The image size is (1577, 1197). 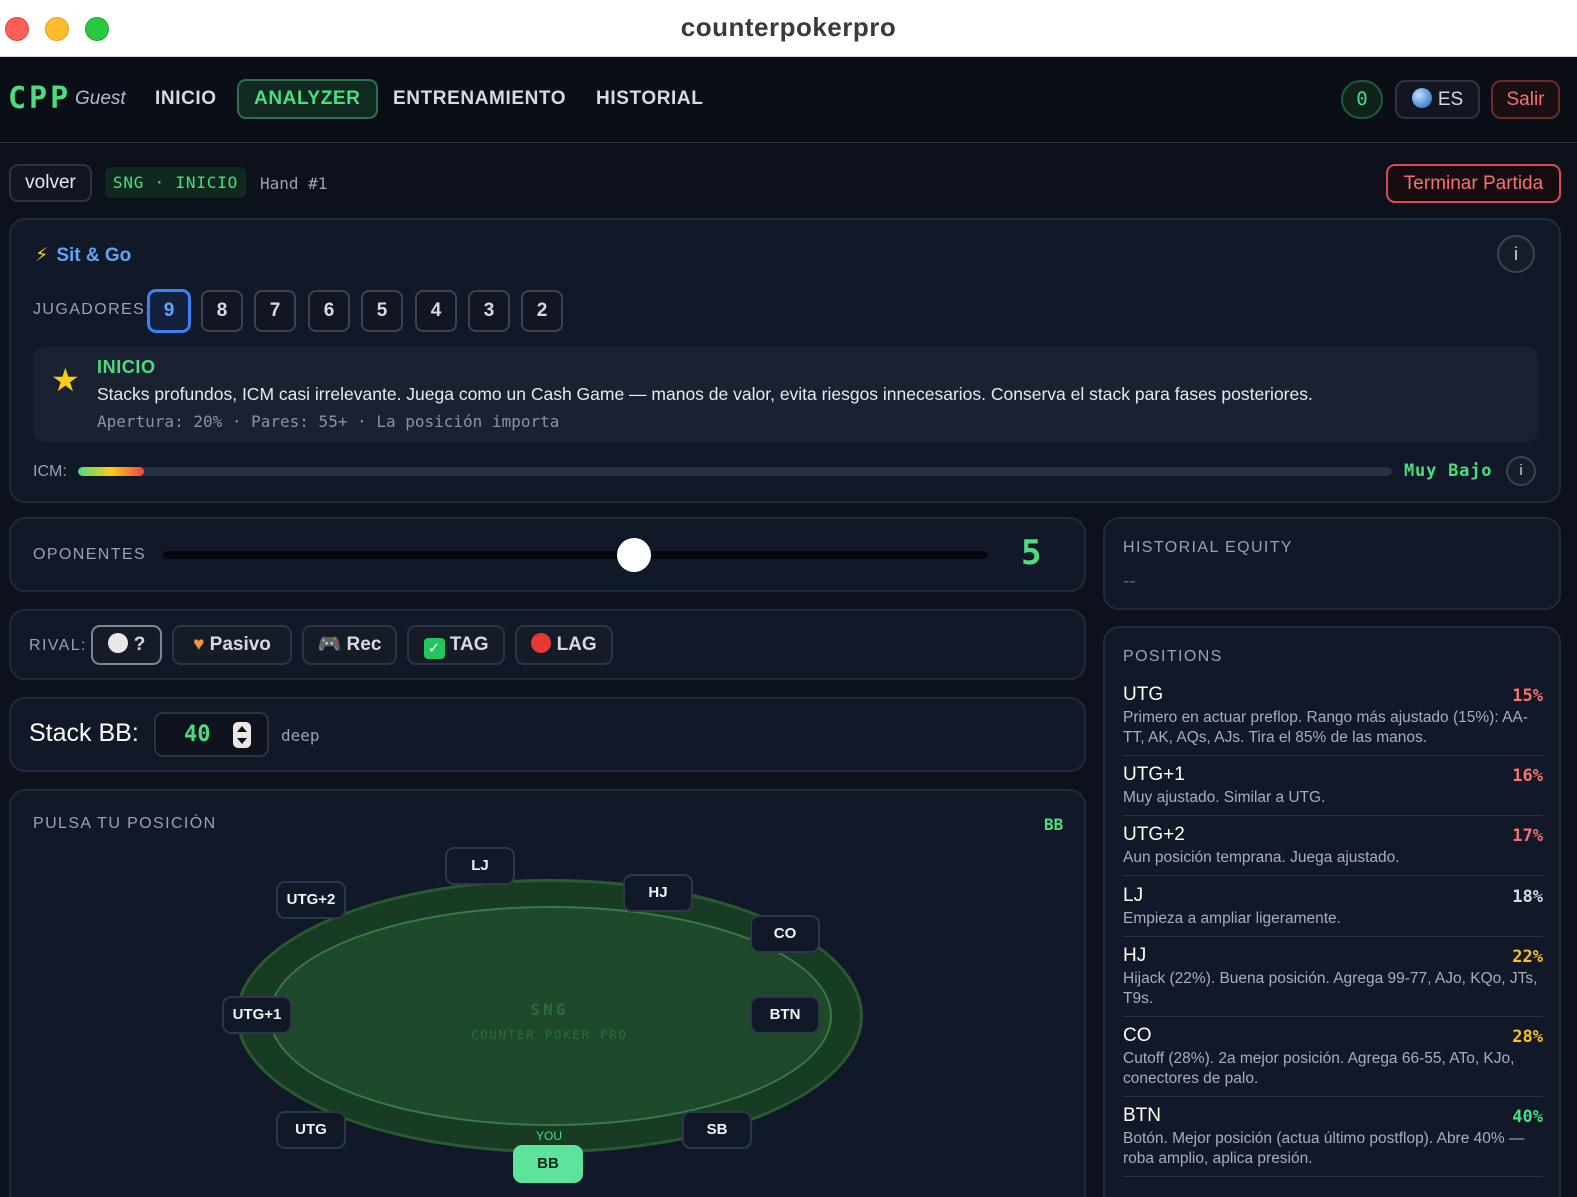 I want to click on star-icon: ★, so click(x=65, y=380).